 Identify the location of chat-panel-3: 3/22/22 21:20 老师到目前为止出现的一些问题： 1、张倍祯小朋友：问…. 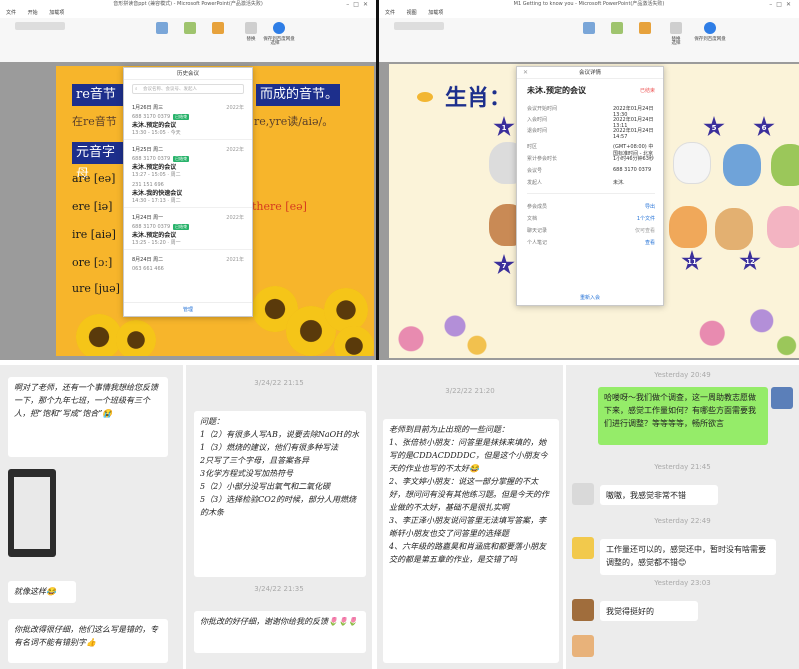
(470, 517).